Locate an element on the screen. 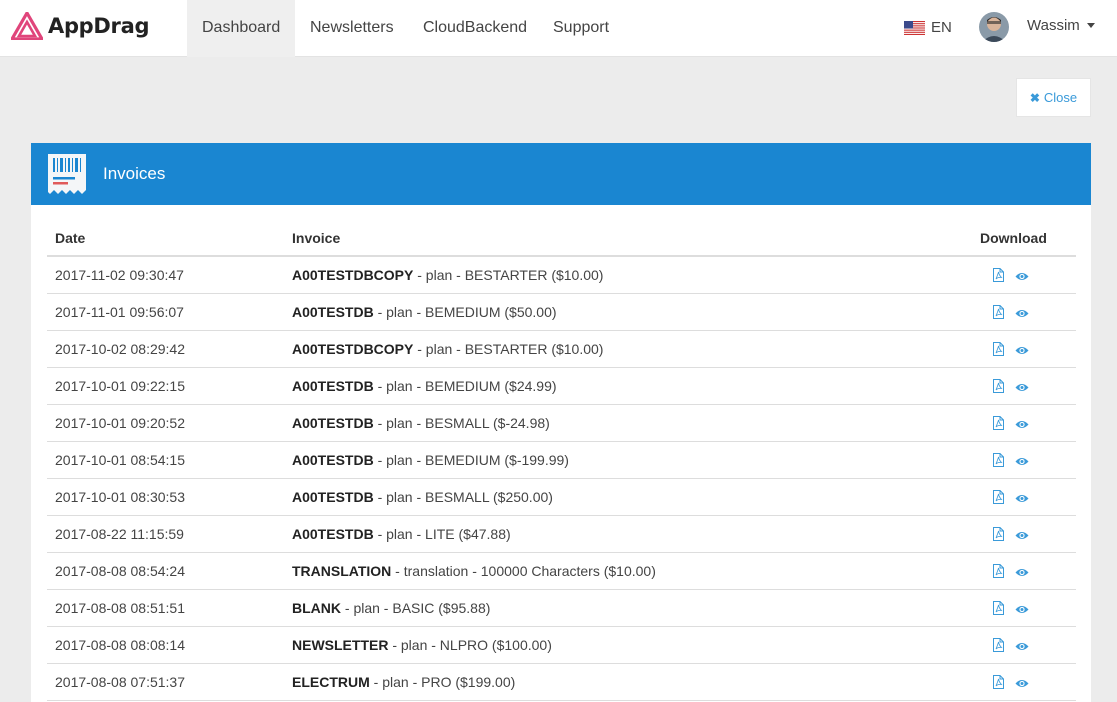 The image size is (1117, 702). brand-logo: AppDrag is located at coordinates (80, 26).